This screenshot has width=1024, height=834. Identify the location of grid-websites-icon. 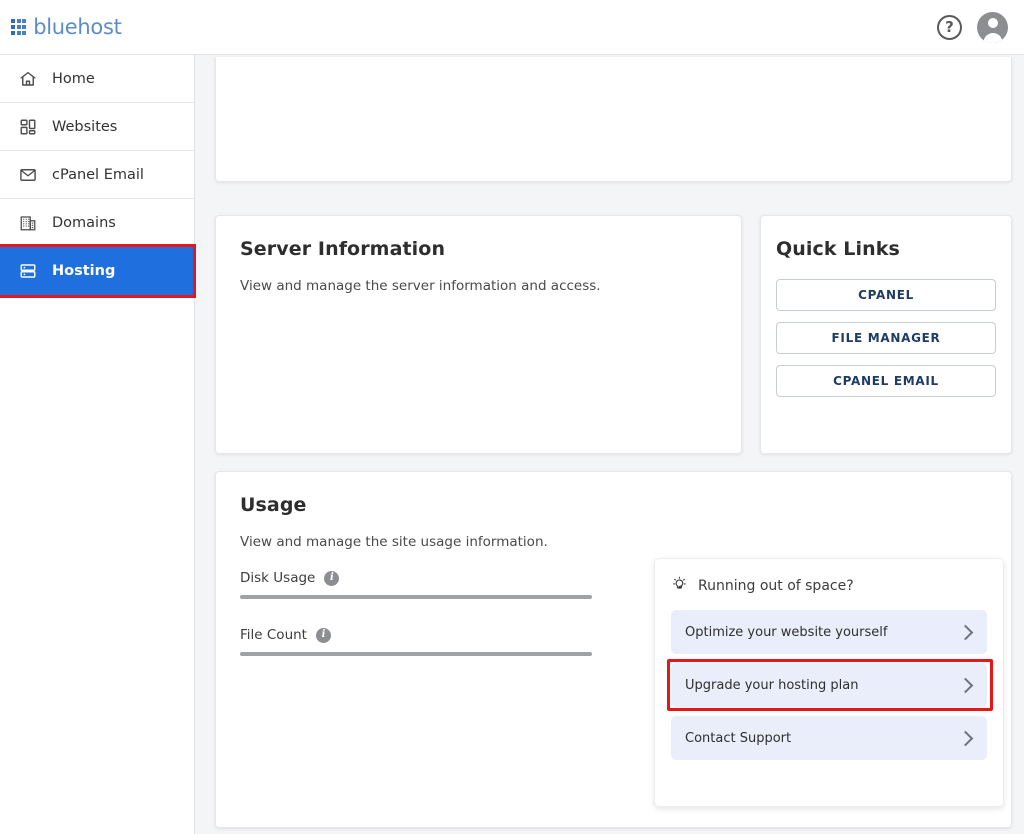
(27, 126).